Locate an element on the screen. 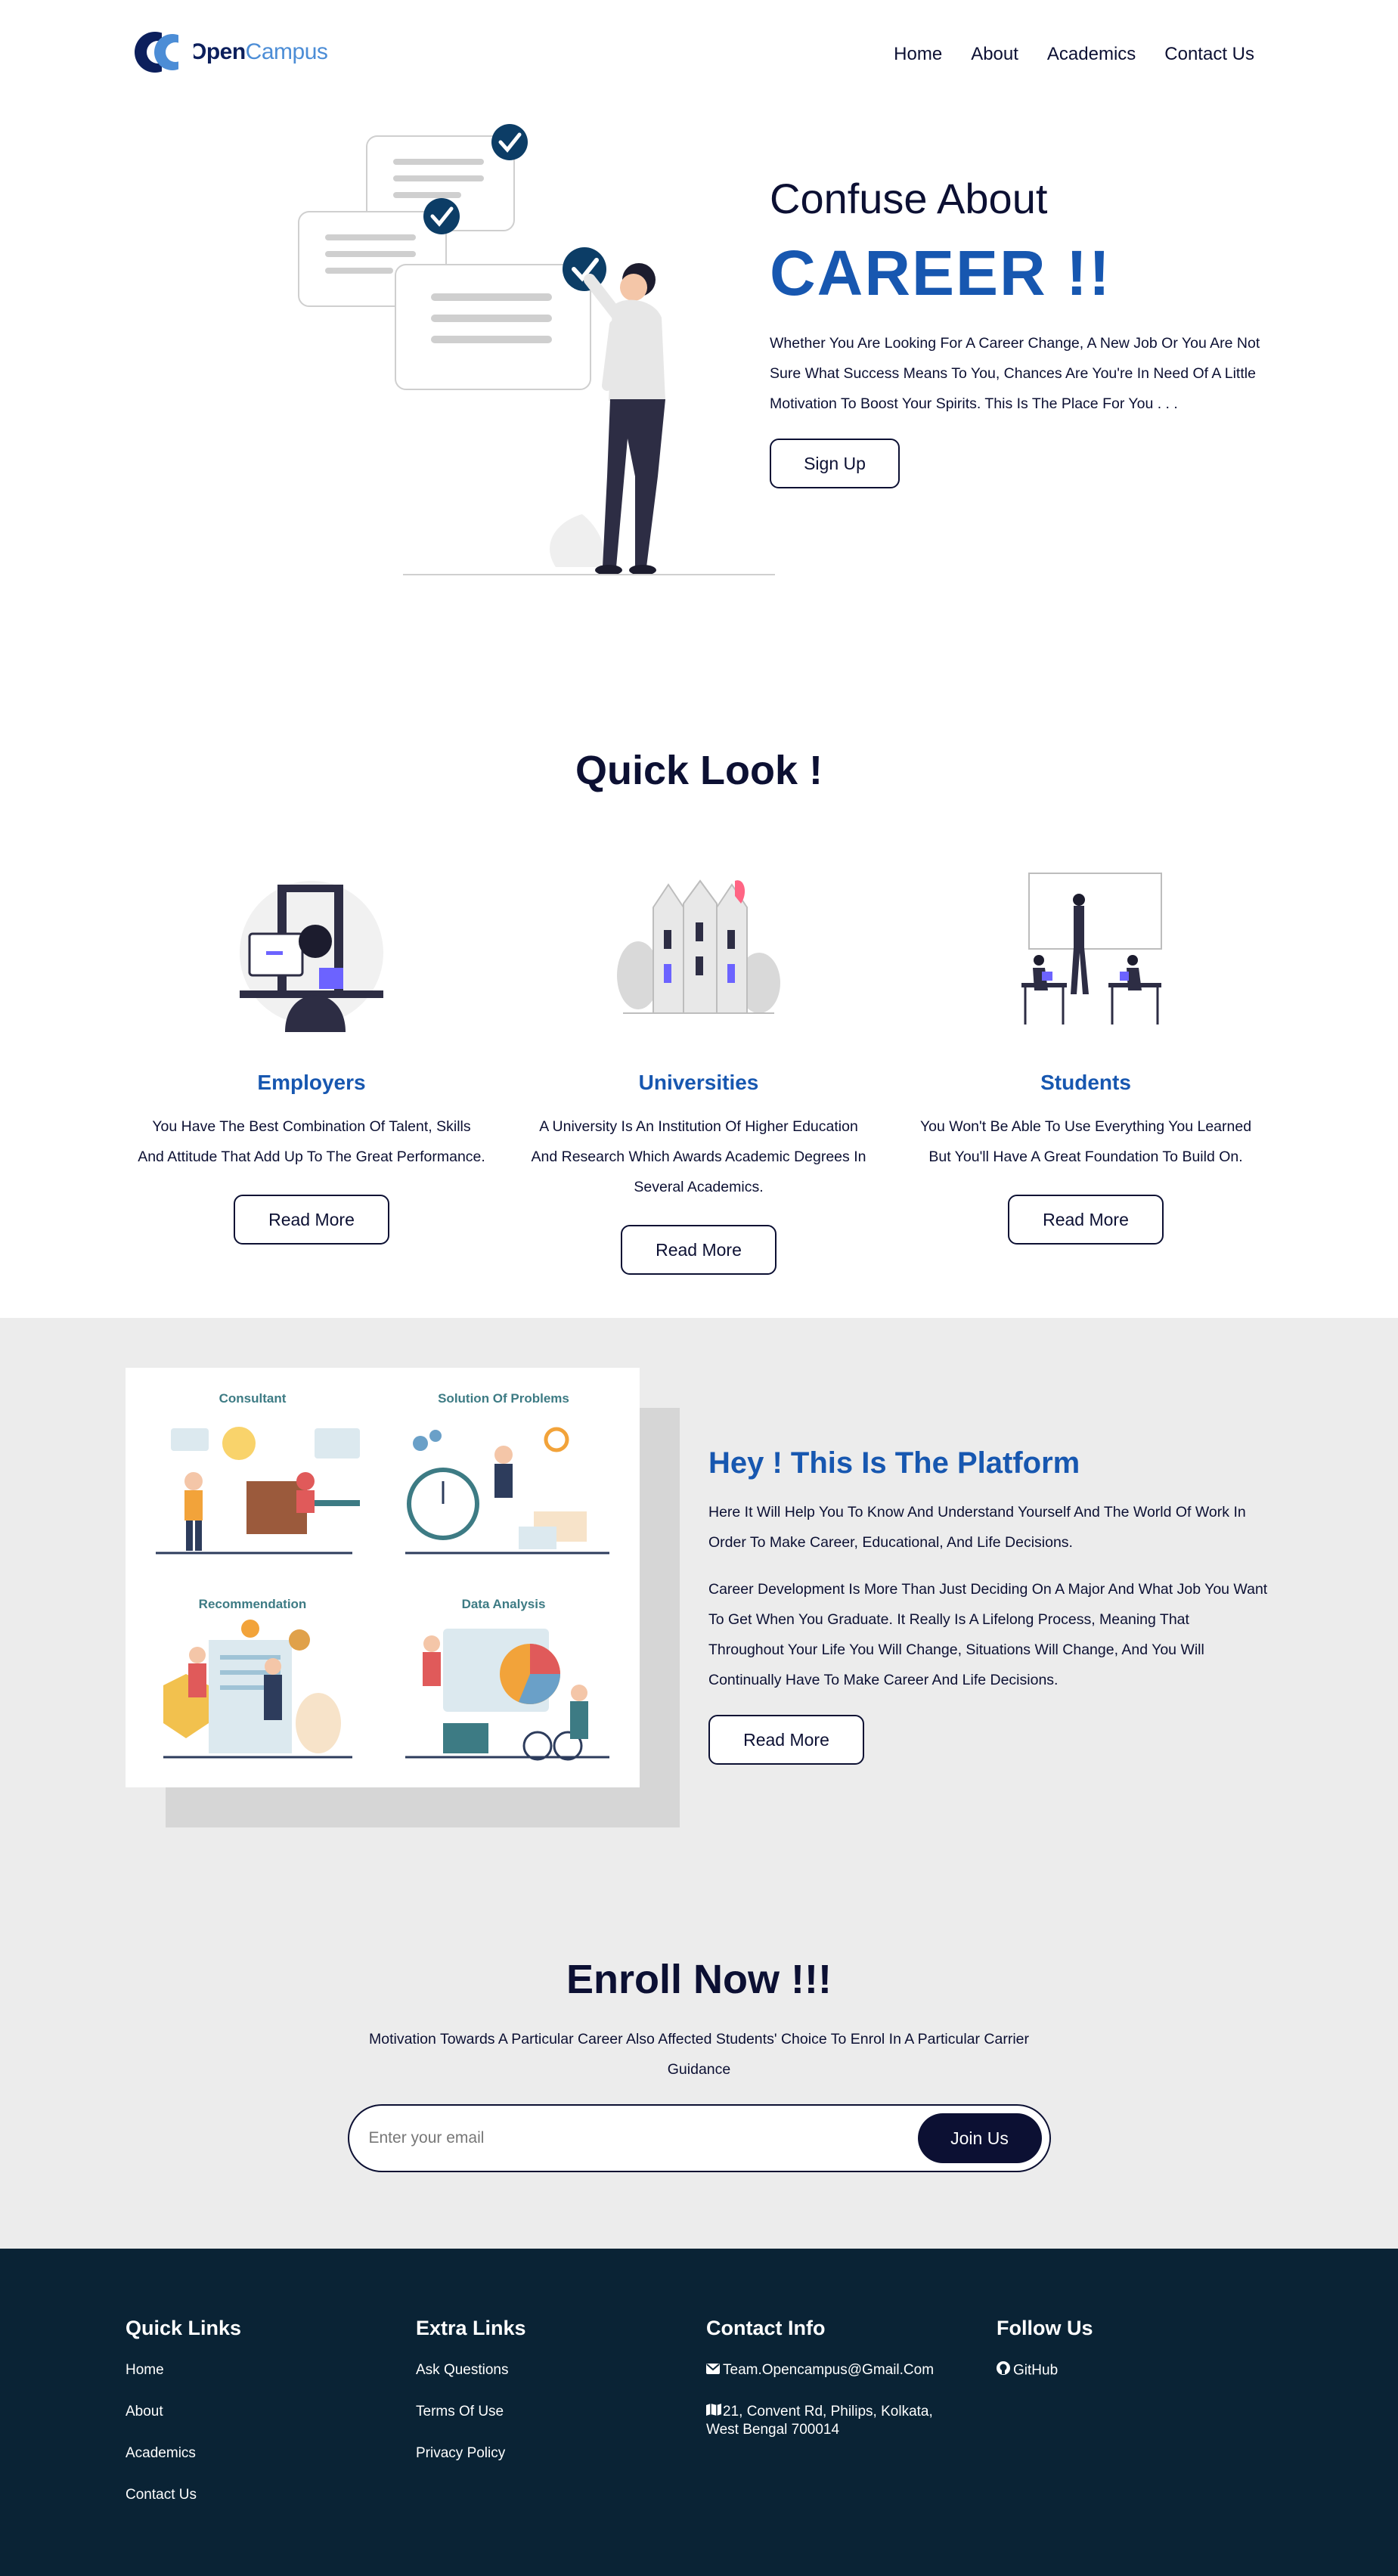  footer-follow-us: Follow Us GitHub is located at coordinates (1133, 2360).